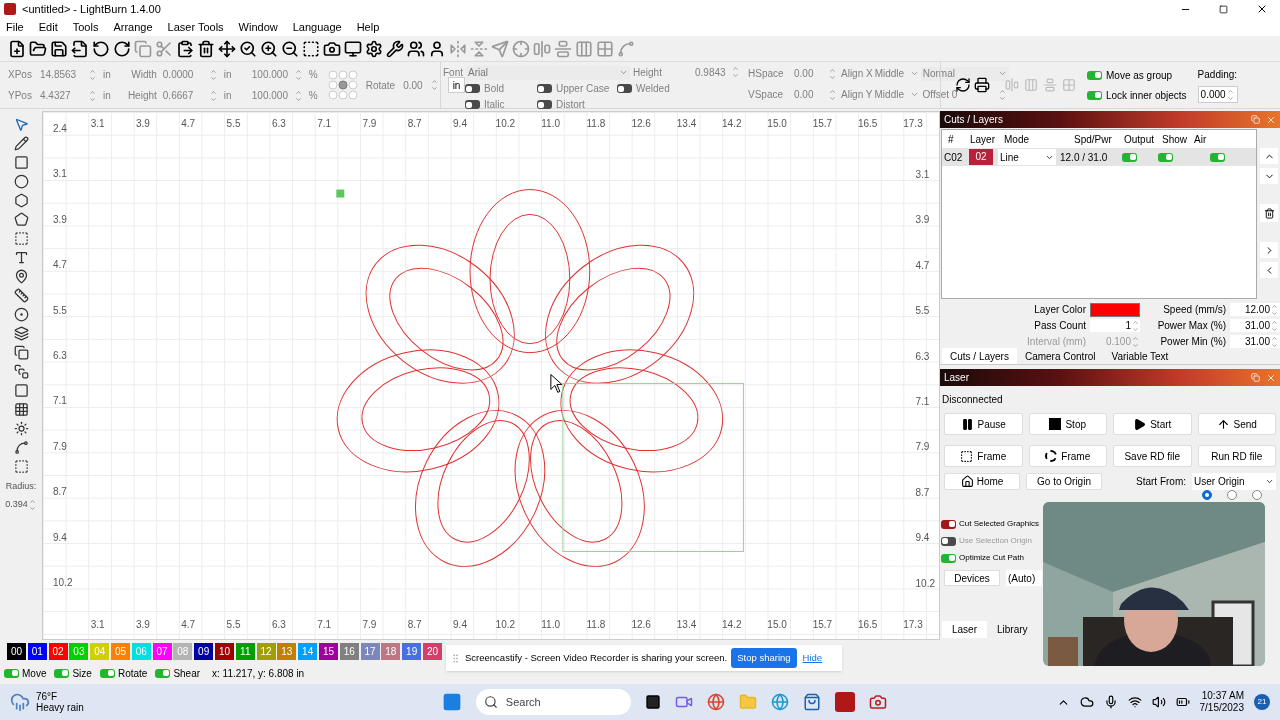 The width and height of the screenshot is (1280, 720). What do you see at coordinates (395, 48) in the screenshot?
I see `wrench-icon` at bounding box center [395, 48].